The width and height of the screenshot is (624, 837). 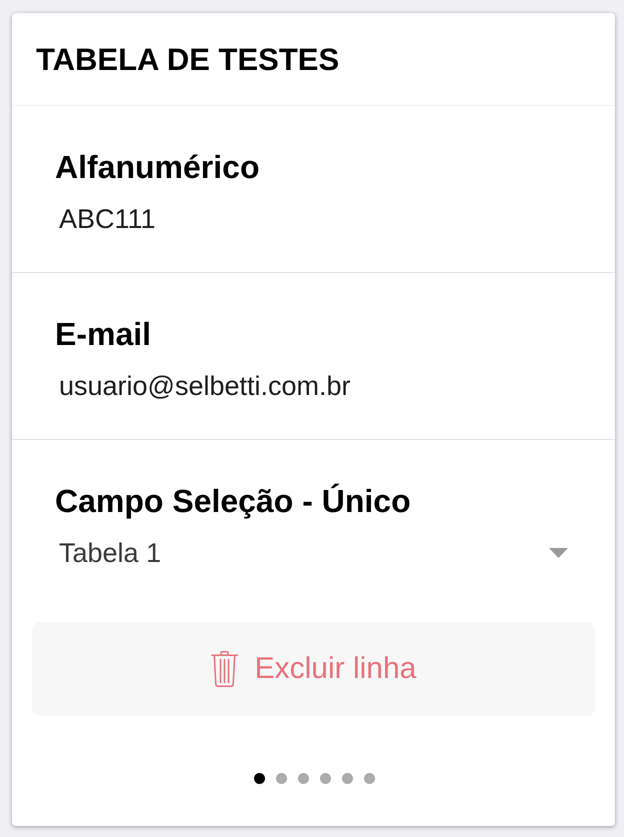 What do you see at coordinates (311, 553) in the screenshot?
I see `select-field: Tabela 1` at bounding box center [311, 553].